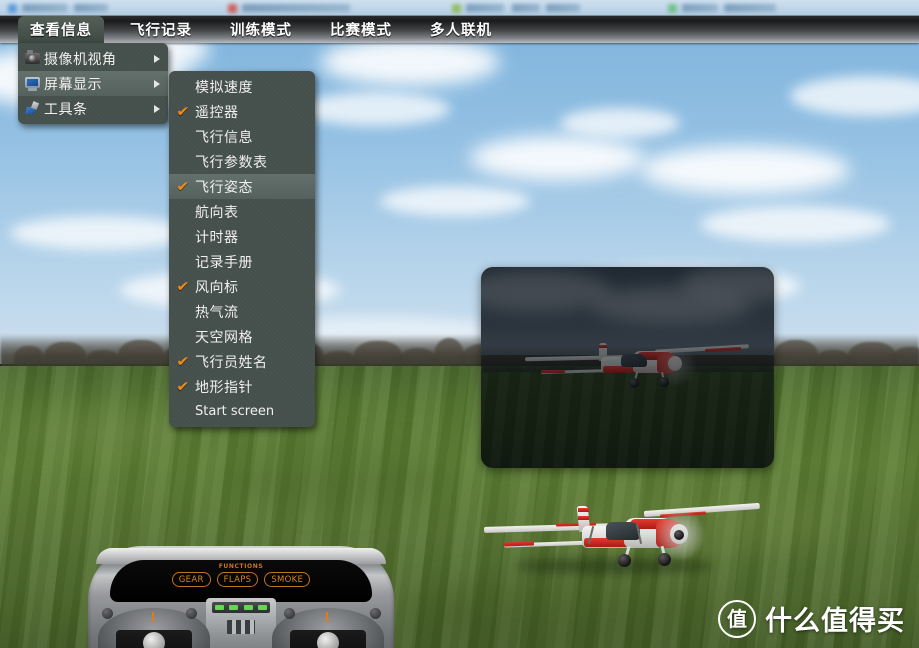 The width and height of the screenshot is (919, 648). Describe the element at coordinates (217, 237) in the screenshot. I see `submenu-item-label: 计时器` at that location.